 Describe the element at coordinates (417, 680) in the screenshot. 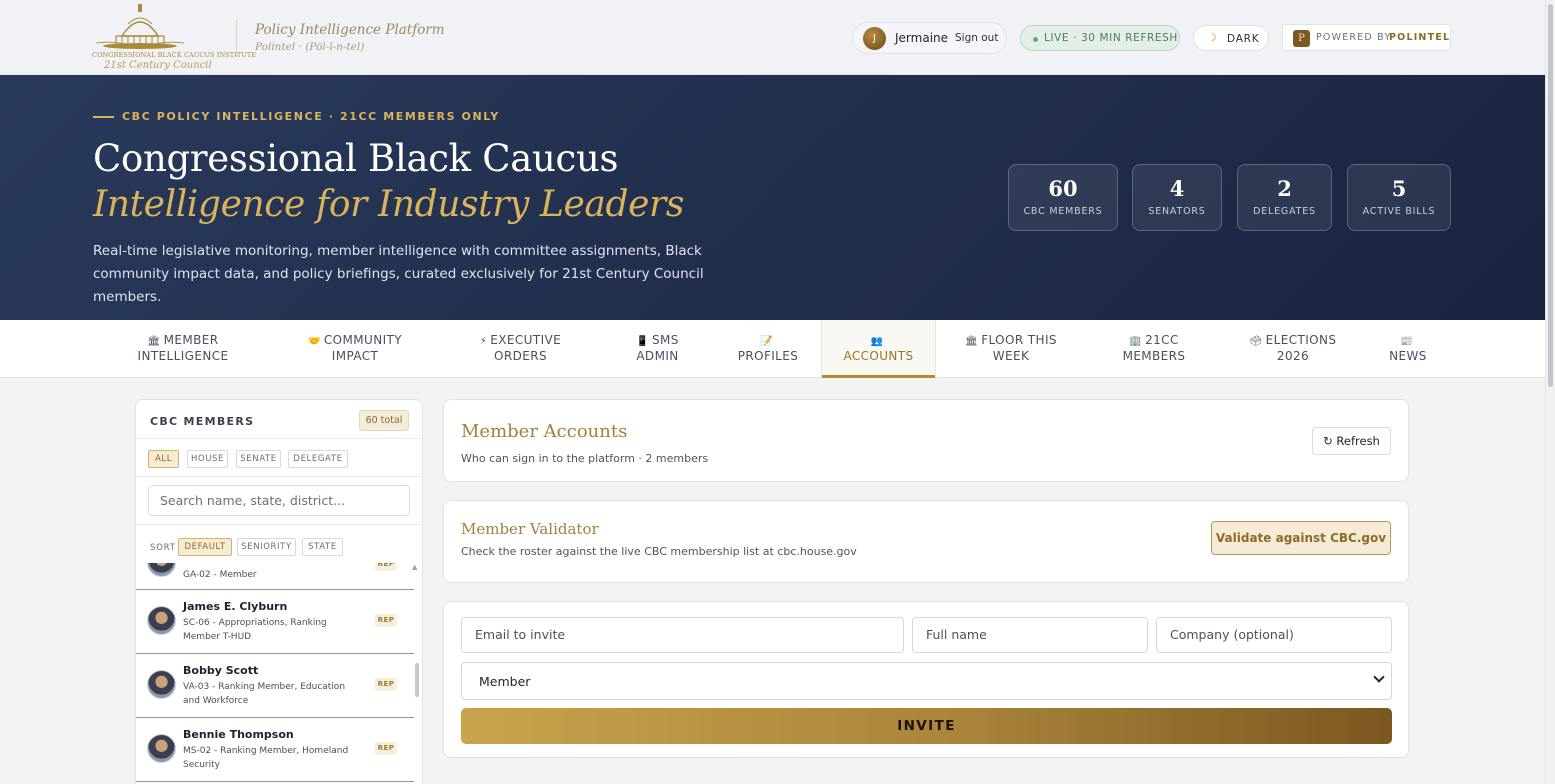

I see `list-scrollbar` at that location.